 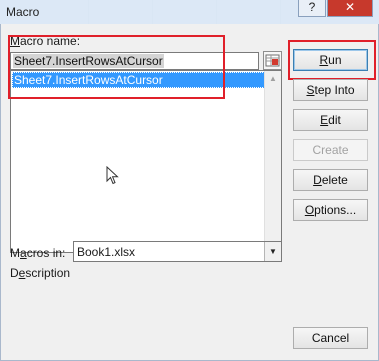 I want to click on close-button: ✕, so click(x=350, y=8).